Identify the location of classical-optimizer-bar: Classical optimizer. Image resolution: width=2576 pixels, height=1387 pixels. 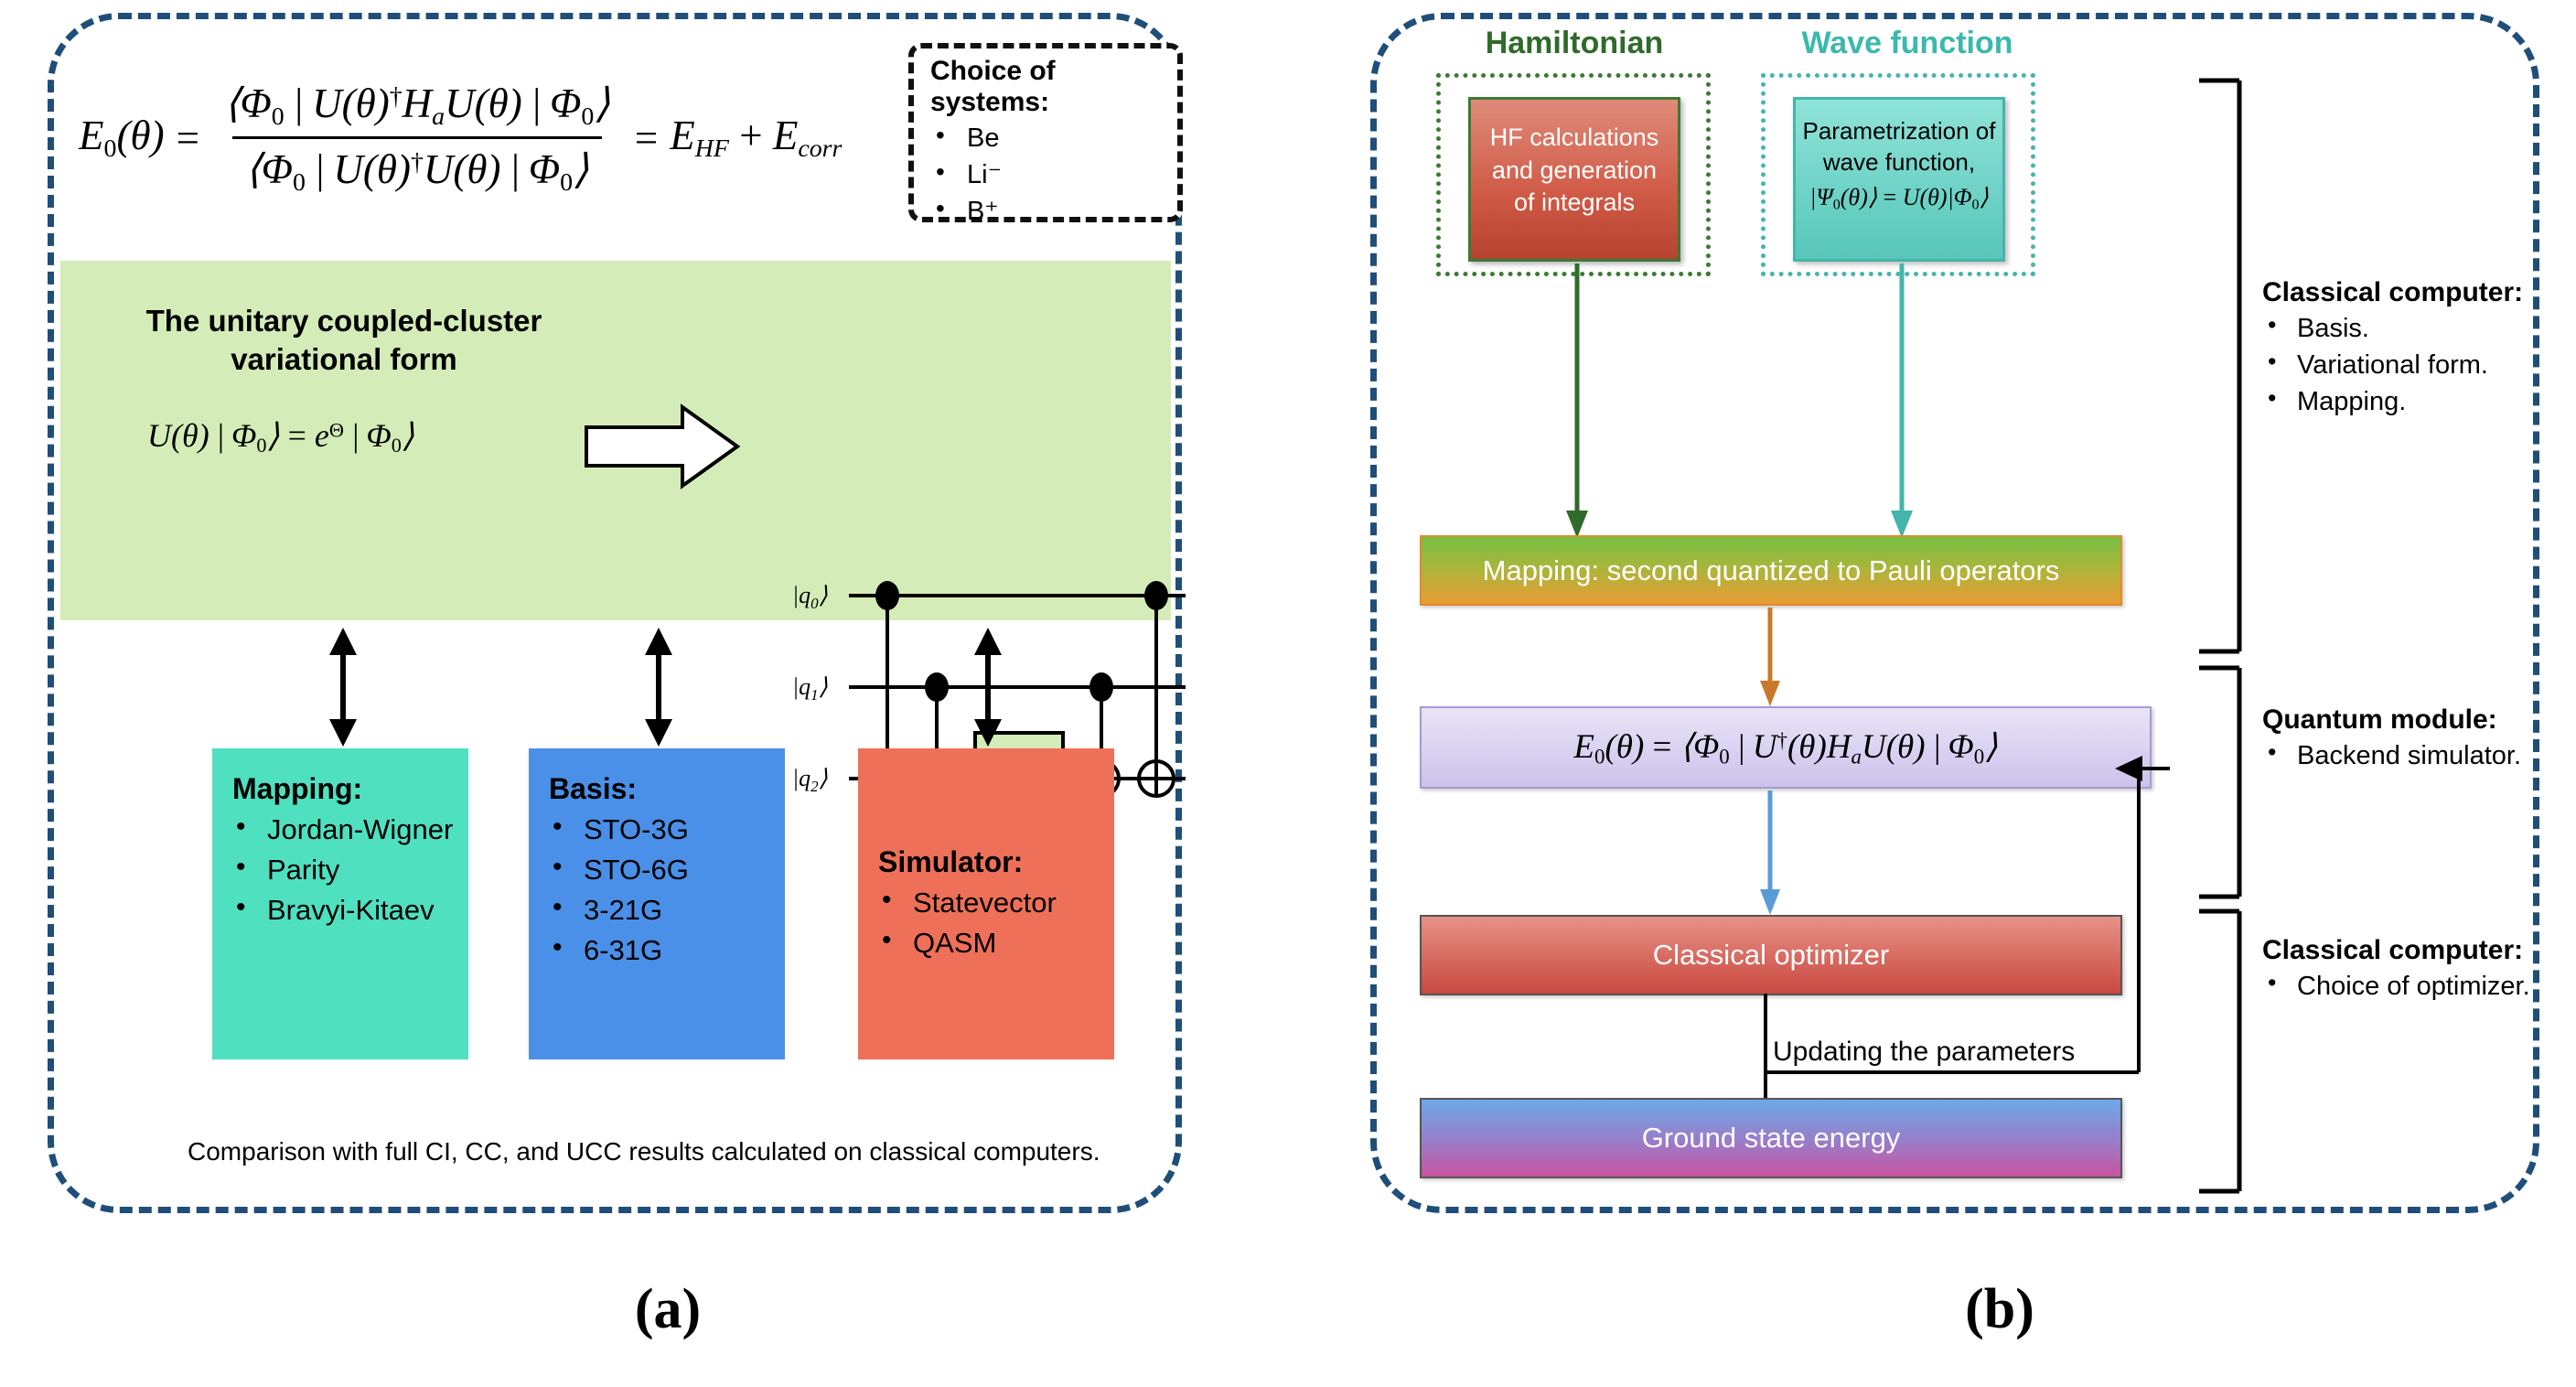
(1771, 955).